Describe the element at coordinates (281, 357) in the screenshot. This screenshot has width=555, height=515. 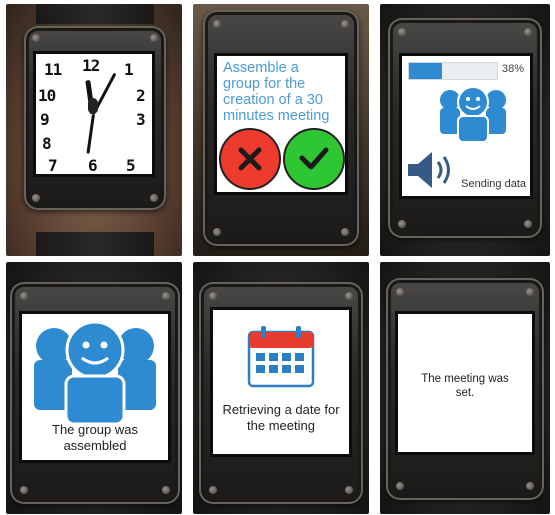
I see `calendar-icon` at that location.